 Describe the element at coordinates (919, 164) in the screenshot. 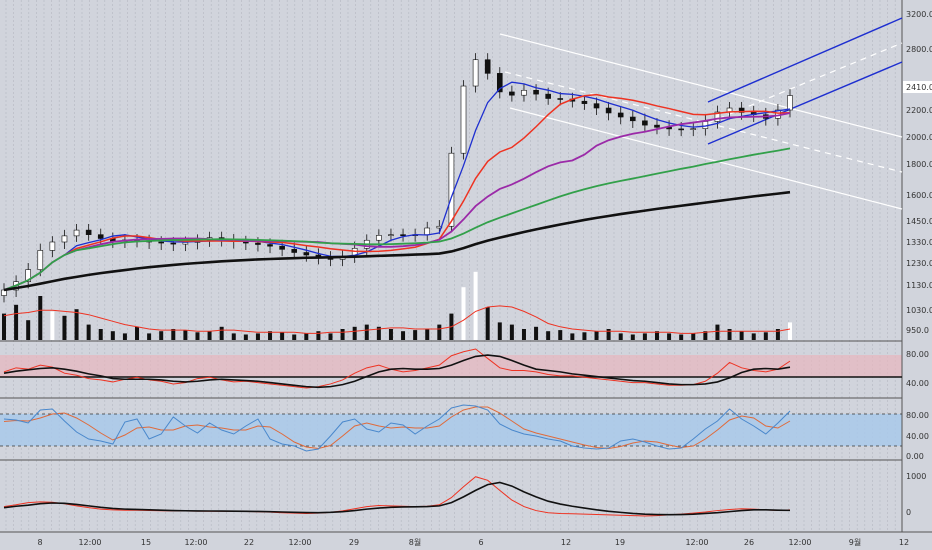

I see `price-tick-label: 1800.0` at that location.